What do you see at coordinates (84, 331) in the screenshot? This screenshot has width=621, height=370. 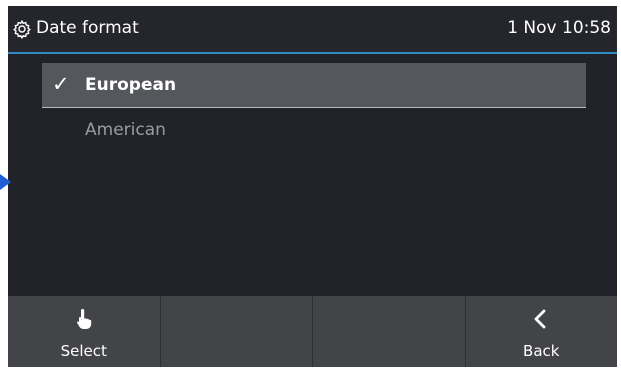 I see `select-softkey: Select` at bounding box center [84, 331].